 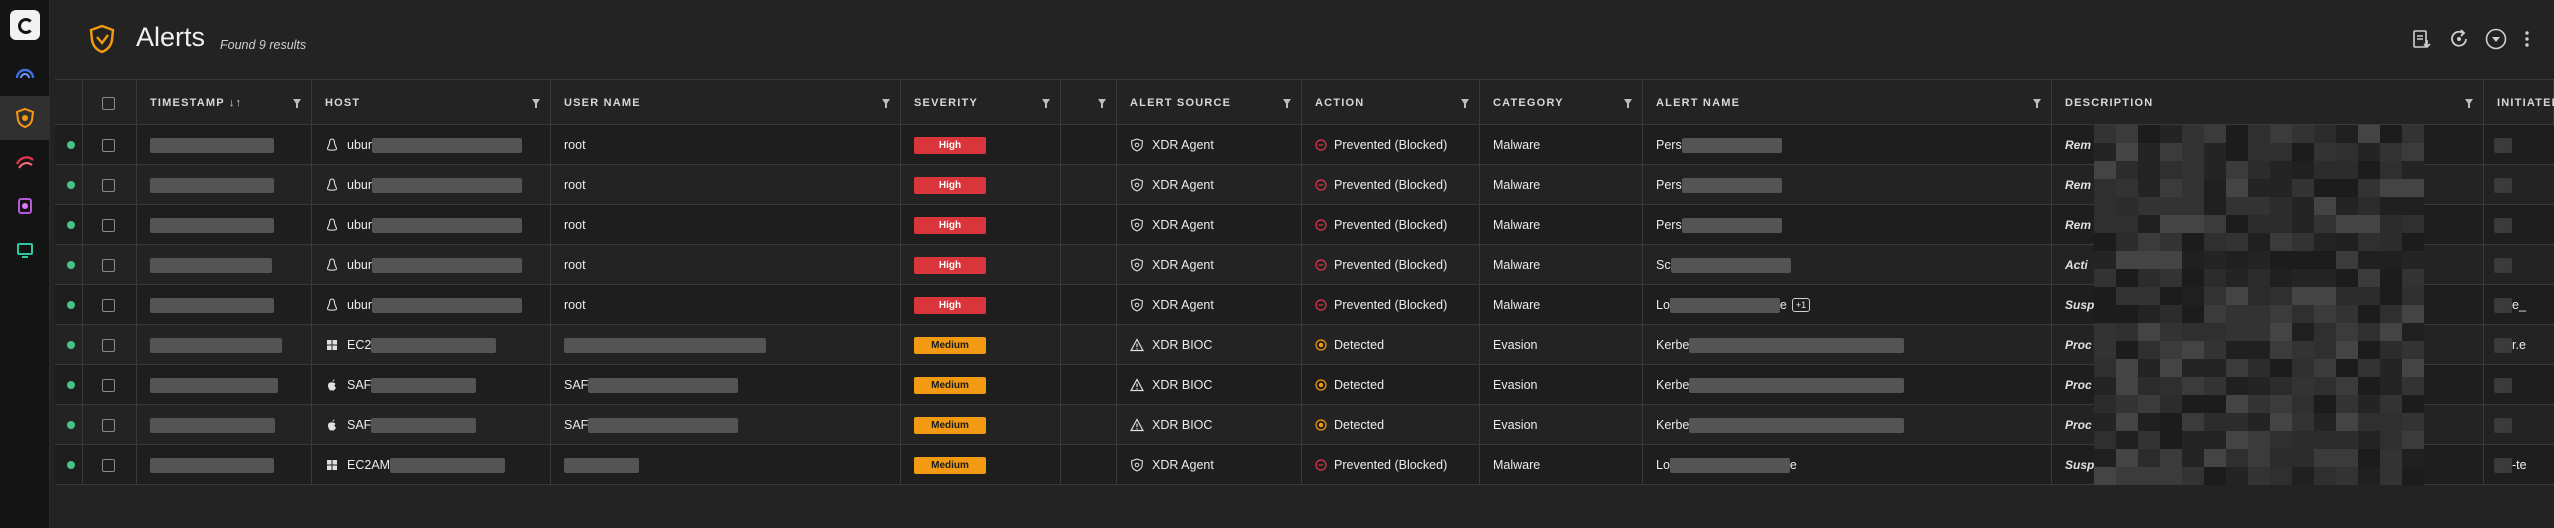 What do you see at coordinates (1089, 103) in the screenshot?
I see `column-header-blank` at bounding box center [1089, 103].